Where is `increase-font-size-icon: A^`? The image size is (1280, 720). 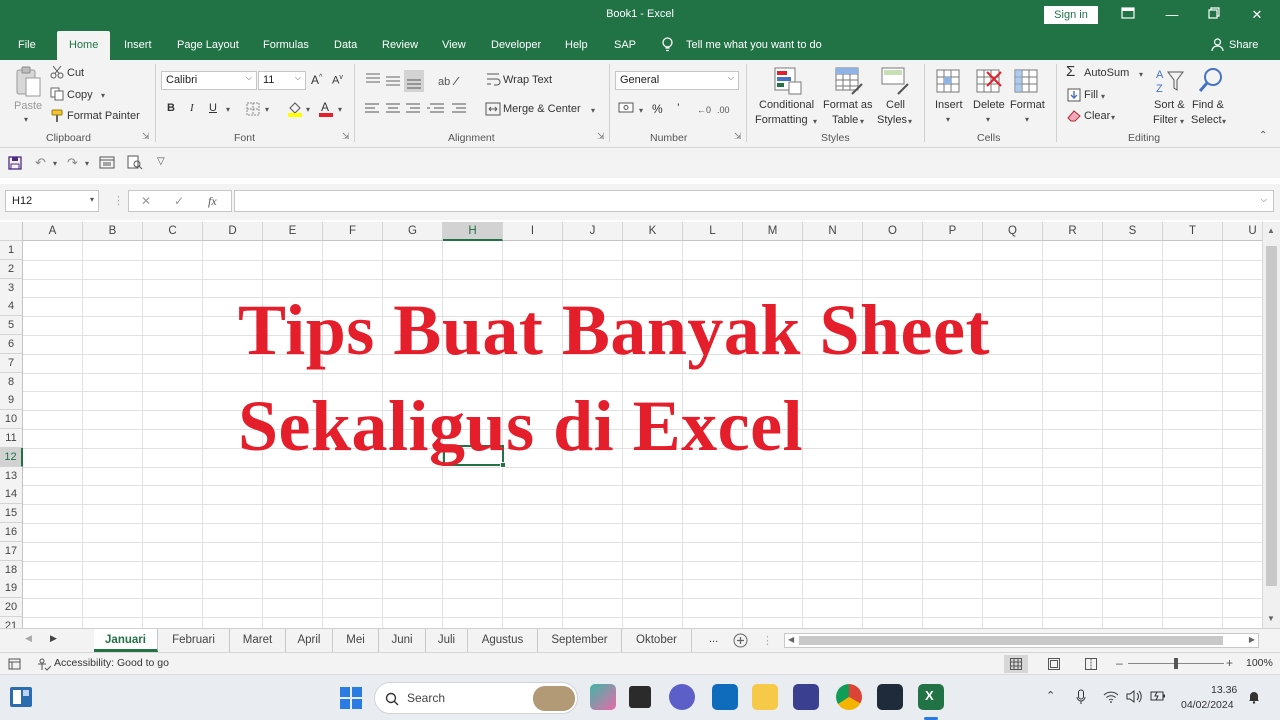 increase-font-size-icon: A^ is located at coordinates (316, 80).